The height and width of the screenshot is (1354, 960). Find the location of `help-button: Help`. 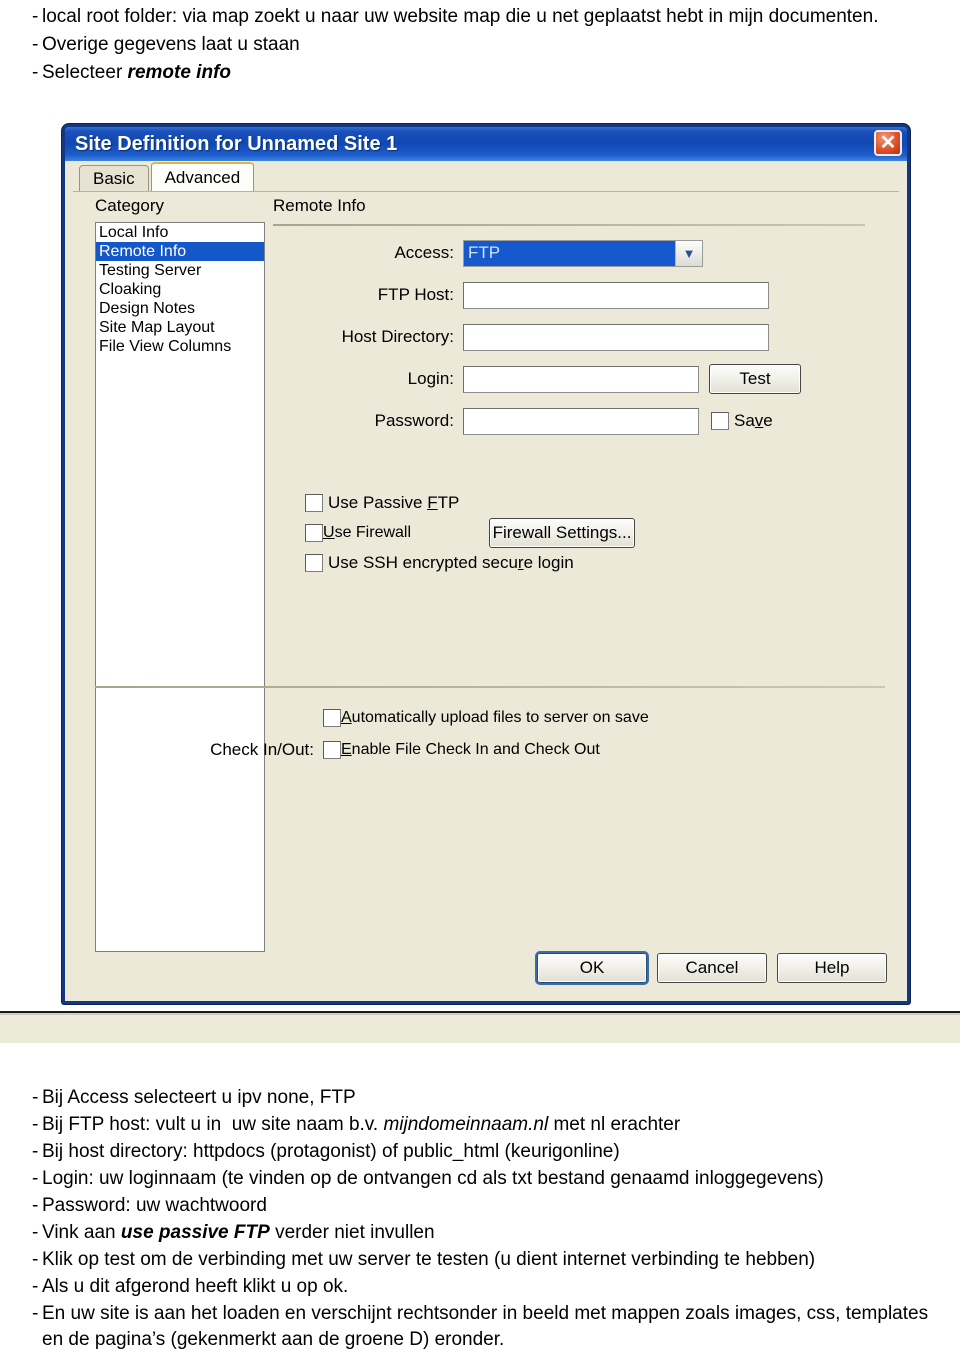

help-button: Help is located at coordinates (832, 968).